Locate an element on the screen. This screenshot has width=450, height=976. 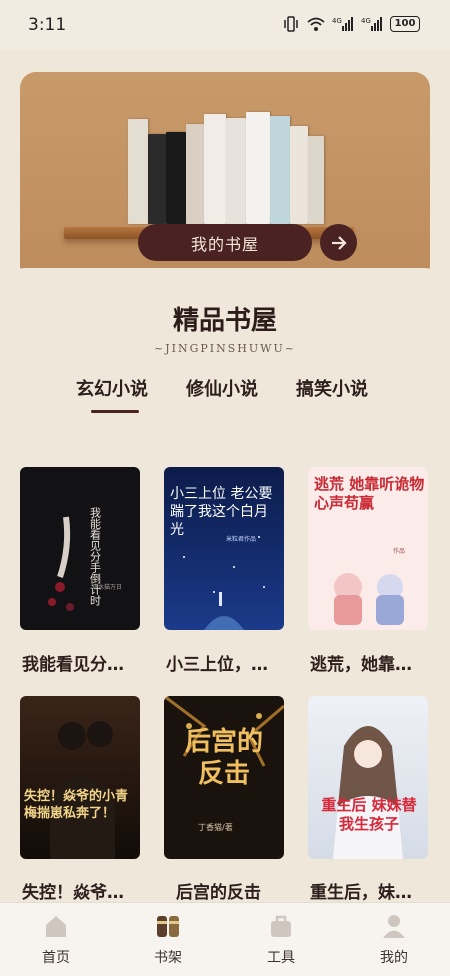
nav-label: 首页 is located at coordinates (56, 958).